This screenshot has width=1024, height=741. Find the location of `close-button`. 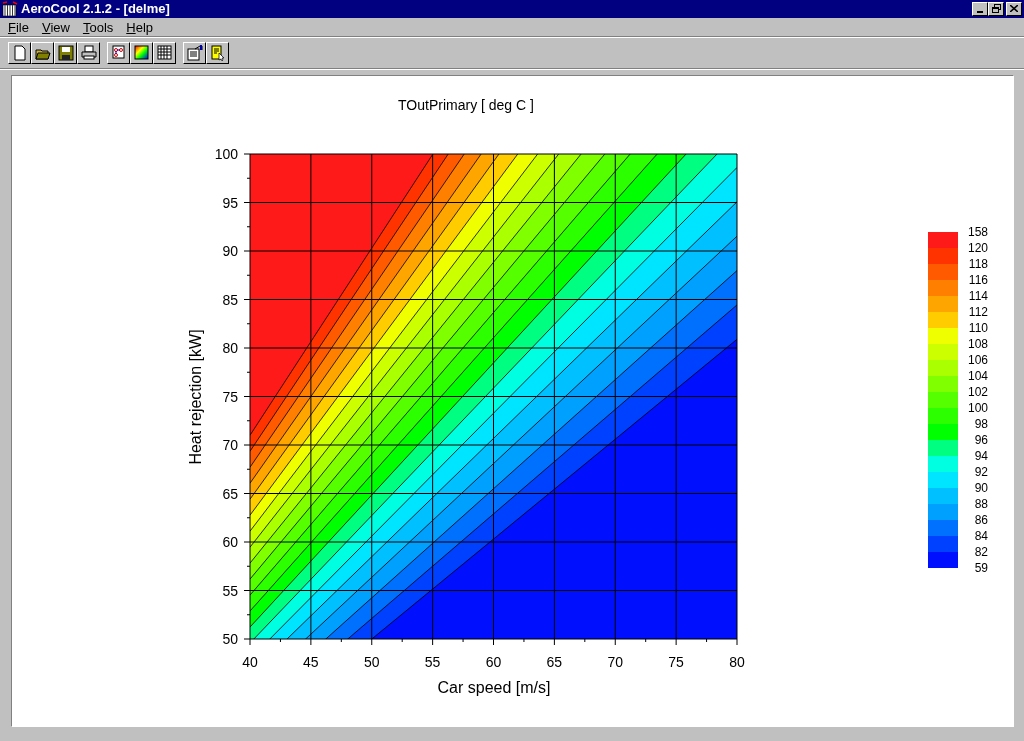

close-button is located at coordinates (1014, 8).